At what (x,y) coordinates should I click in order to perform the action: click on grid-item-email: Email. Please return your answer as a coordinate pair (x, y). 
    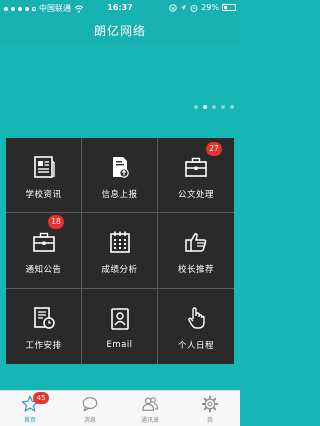
    Looking at the image, I should click on (120, 326).